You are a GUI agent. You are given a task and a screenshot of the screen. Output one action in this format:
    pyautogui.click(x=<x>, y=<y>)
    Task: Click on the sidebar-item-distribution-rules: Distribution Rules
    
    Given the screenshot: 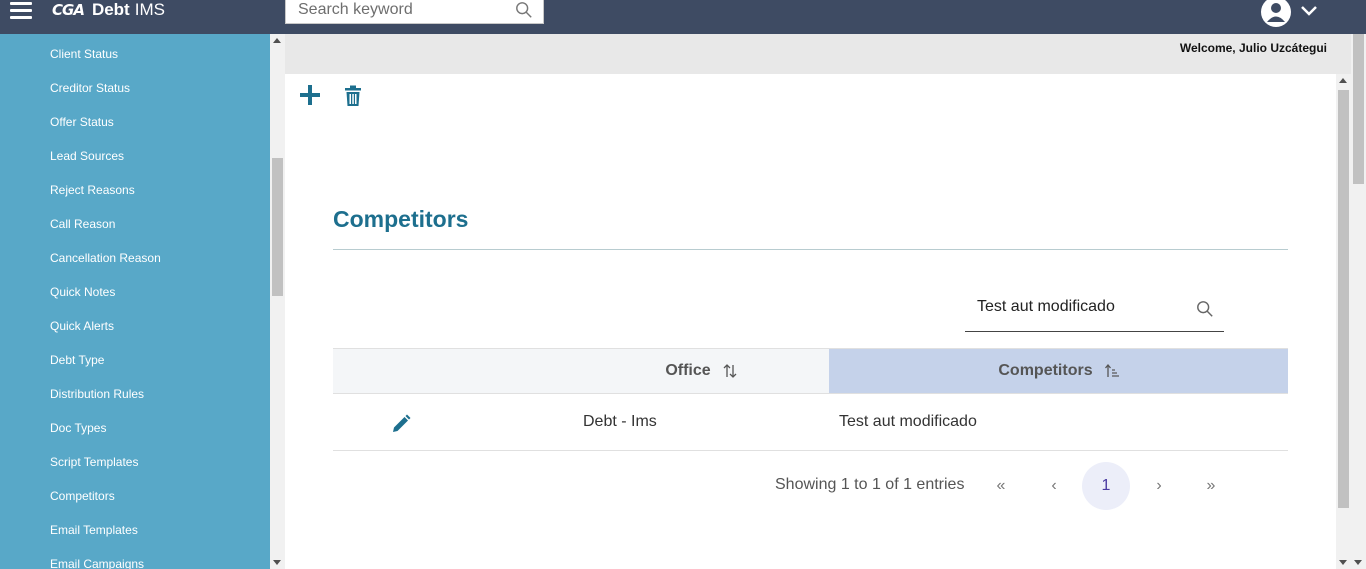 What is the action you would take?
    pyautogui.click(x=97, y=394)
    